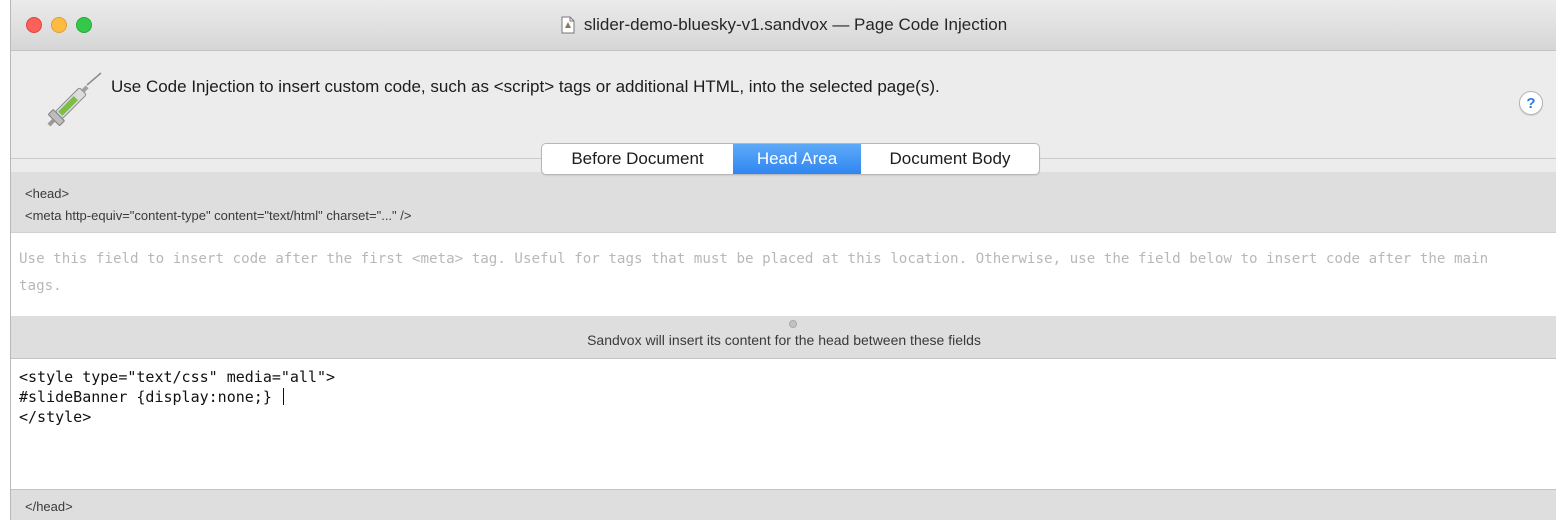 The width and height of the screenshot is (1556, 520). Describe the element at coordinates (74, 99) in the screenshot. I see `syringe-icon` at that location.